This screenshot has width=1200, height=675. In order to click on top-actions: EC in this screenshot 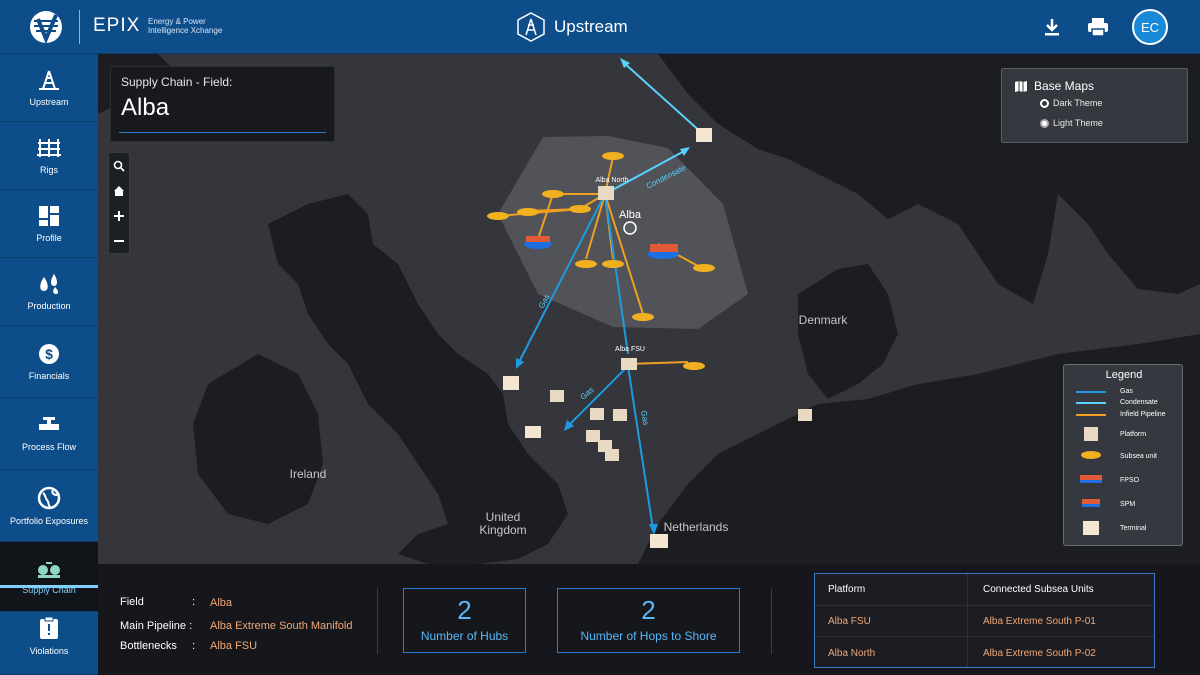, I will do `click(1120, 27)`.